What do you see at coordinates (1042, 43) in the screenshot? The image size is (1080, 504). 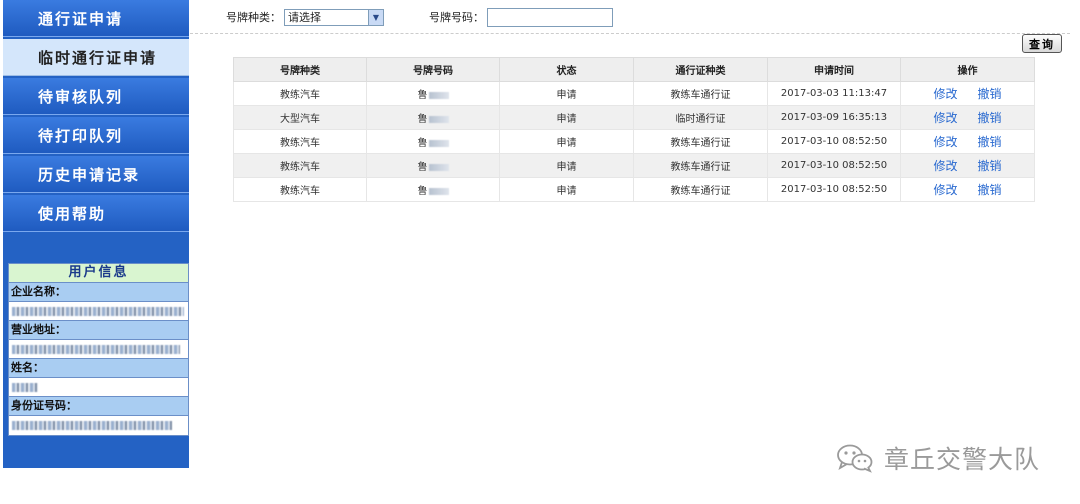 I see `query-button: 查询` at bounding box center [1042, 43].